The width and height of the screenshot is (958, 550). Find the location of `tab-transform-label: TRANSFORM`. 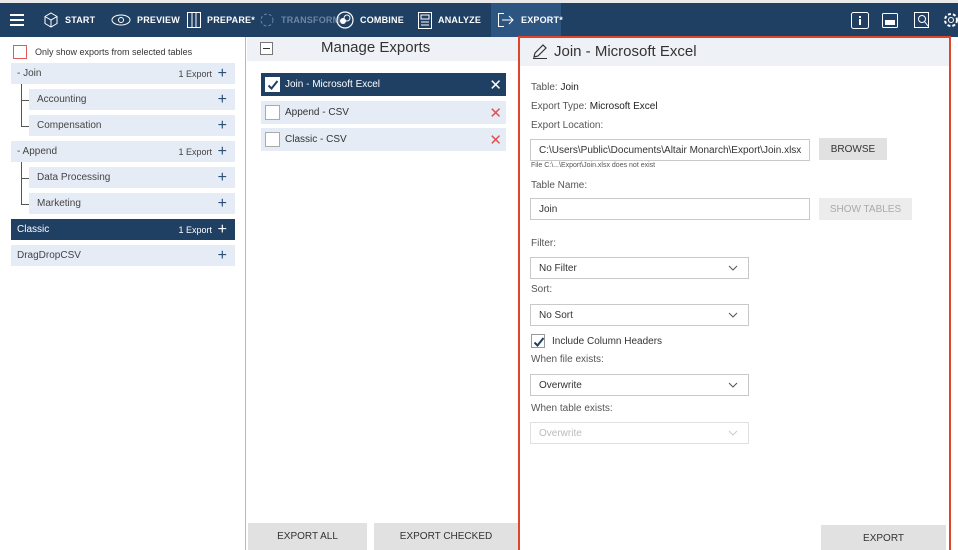

tab-transform-label: TRANSFORM is located at coordinates (311, 20).